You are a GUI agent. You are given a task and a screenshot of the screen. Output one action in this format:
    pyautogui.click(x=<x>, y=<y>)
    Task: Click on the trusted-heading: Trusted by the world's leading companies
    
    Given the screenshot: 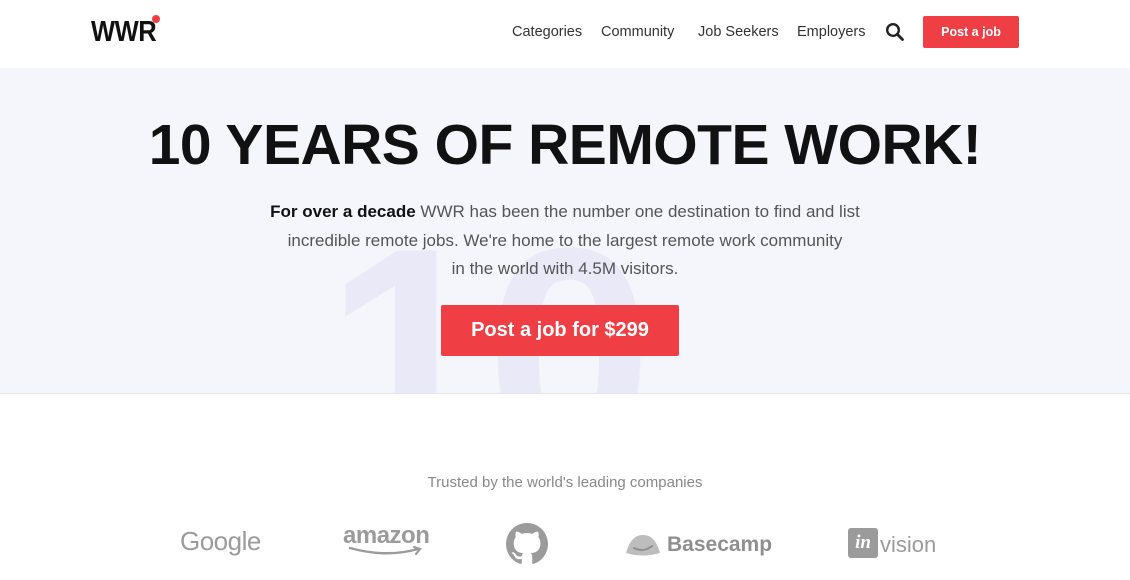 What is the action you would take?
    pyautogui.click(x=565, y=482)
    